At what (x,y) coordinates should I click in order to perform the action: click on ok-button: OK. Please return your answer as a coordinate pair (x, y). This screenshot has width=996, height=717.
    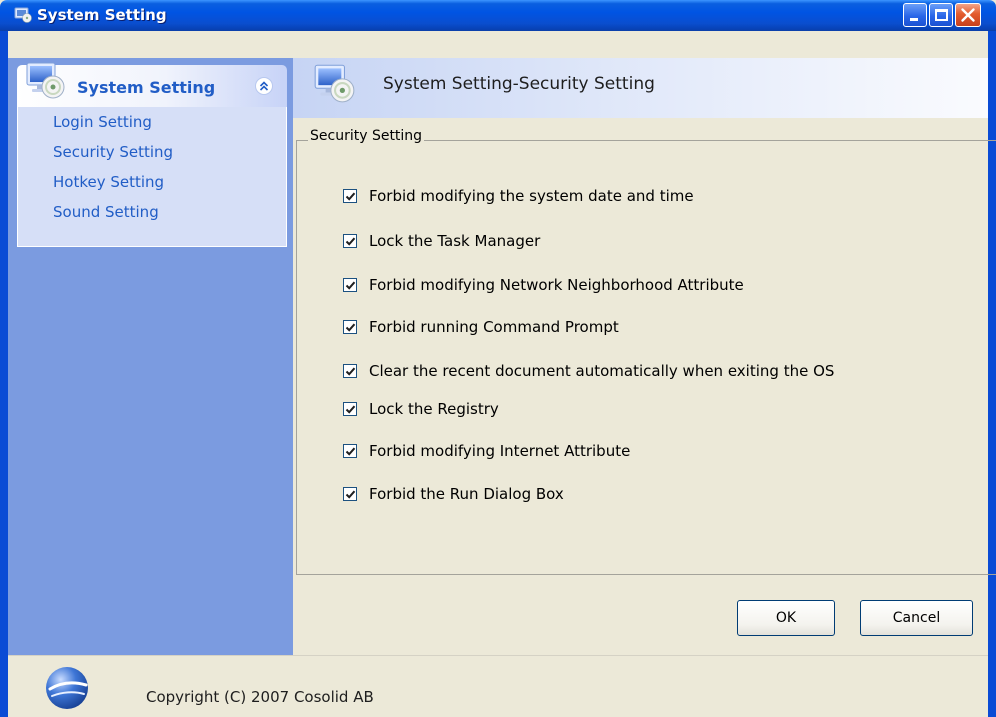
    Looking at the image, I should click on (786, 618).